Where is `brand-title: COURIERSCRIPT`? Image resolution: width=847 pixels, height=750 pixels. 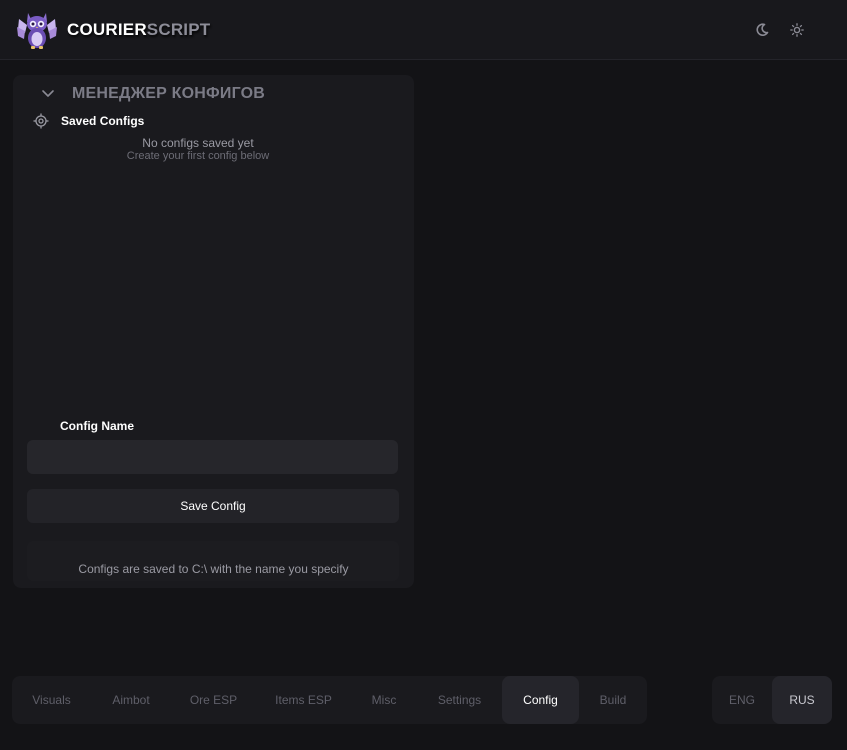
brand-title: COURIERSCRIPT is located at coordinates (138, 30).